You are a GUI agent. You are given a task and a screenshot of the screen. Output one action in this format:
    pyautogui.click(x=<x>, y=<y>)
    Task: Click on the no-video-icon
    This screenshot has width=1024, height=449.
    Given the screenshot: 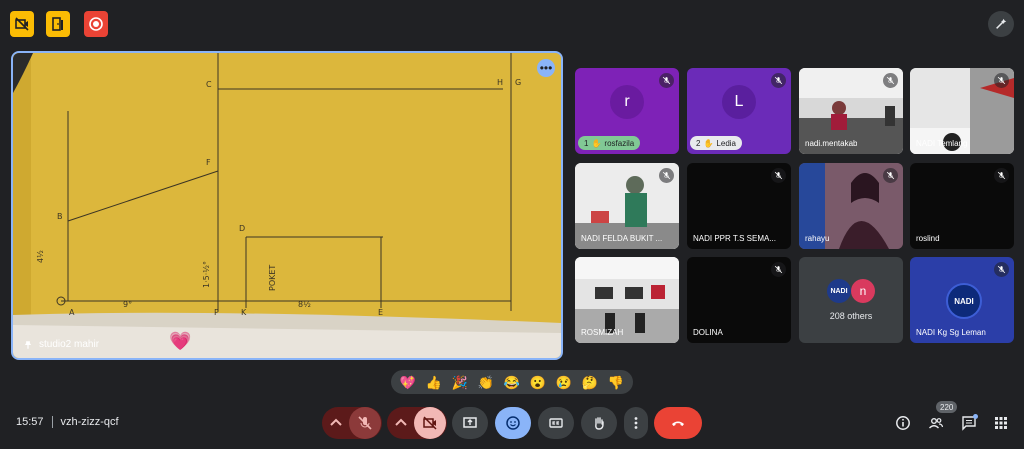 What is the action you would take?
    pyautogui.click(x=22, y=24)
    